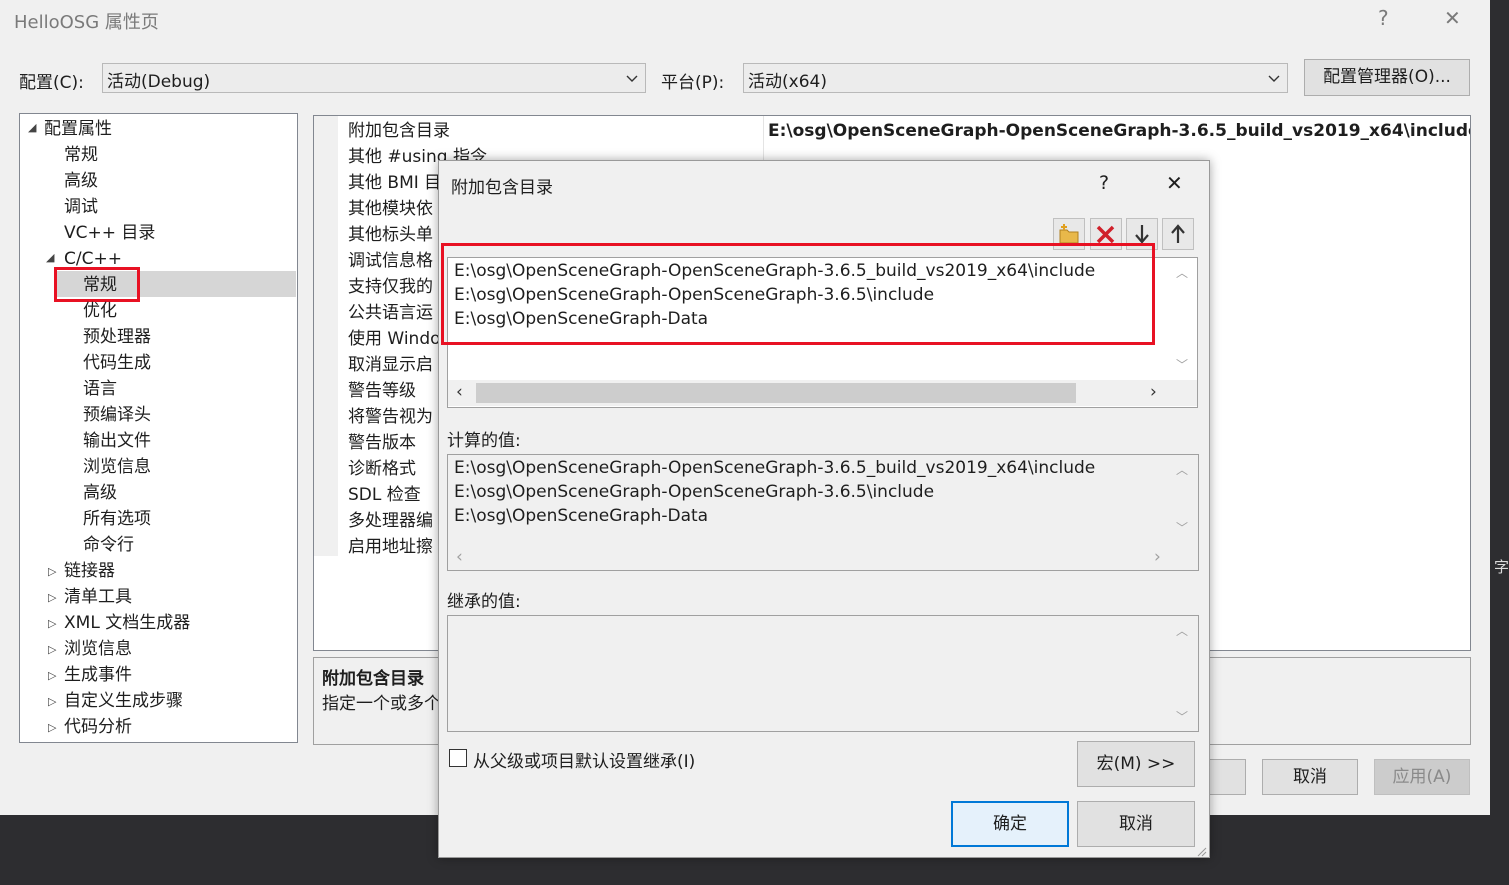  What do you see at coordinates (581, 516) in the screenshot?
I see `computed-line: E:\osg\OpenSceneGraph-Data` at bounding box center [581, 516].